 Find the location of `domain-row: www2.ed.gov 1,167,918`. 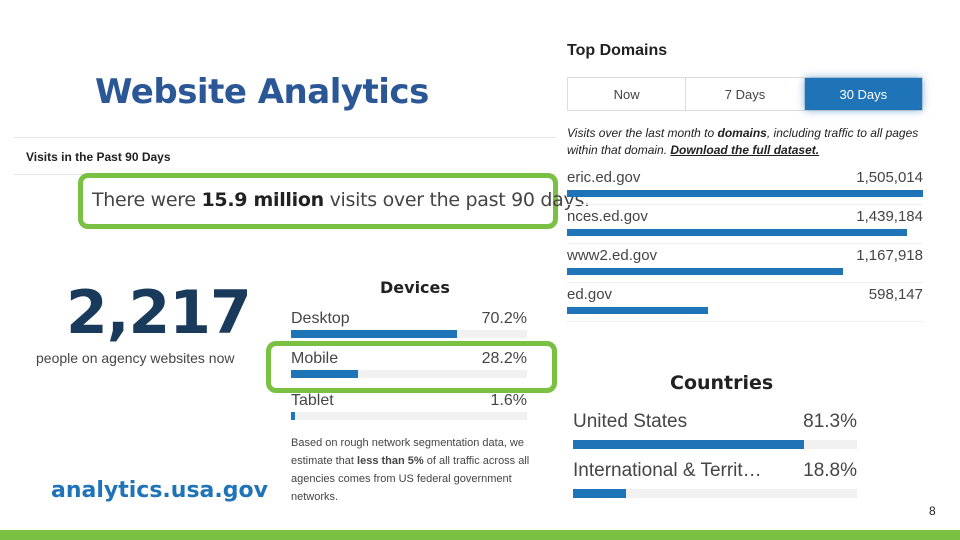

domain-row: www2.ed.gov 1,167,918 is located at coordinates (745, 263).